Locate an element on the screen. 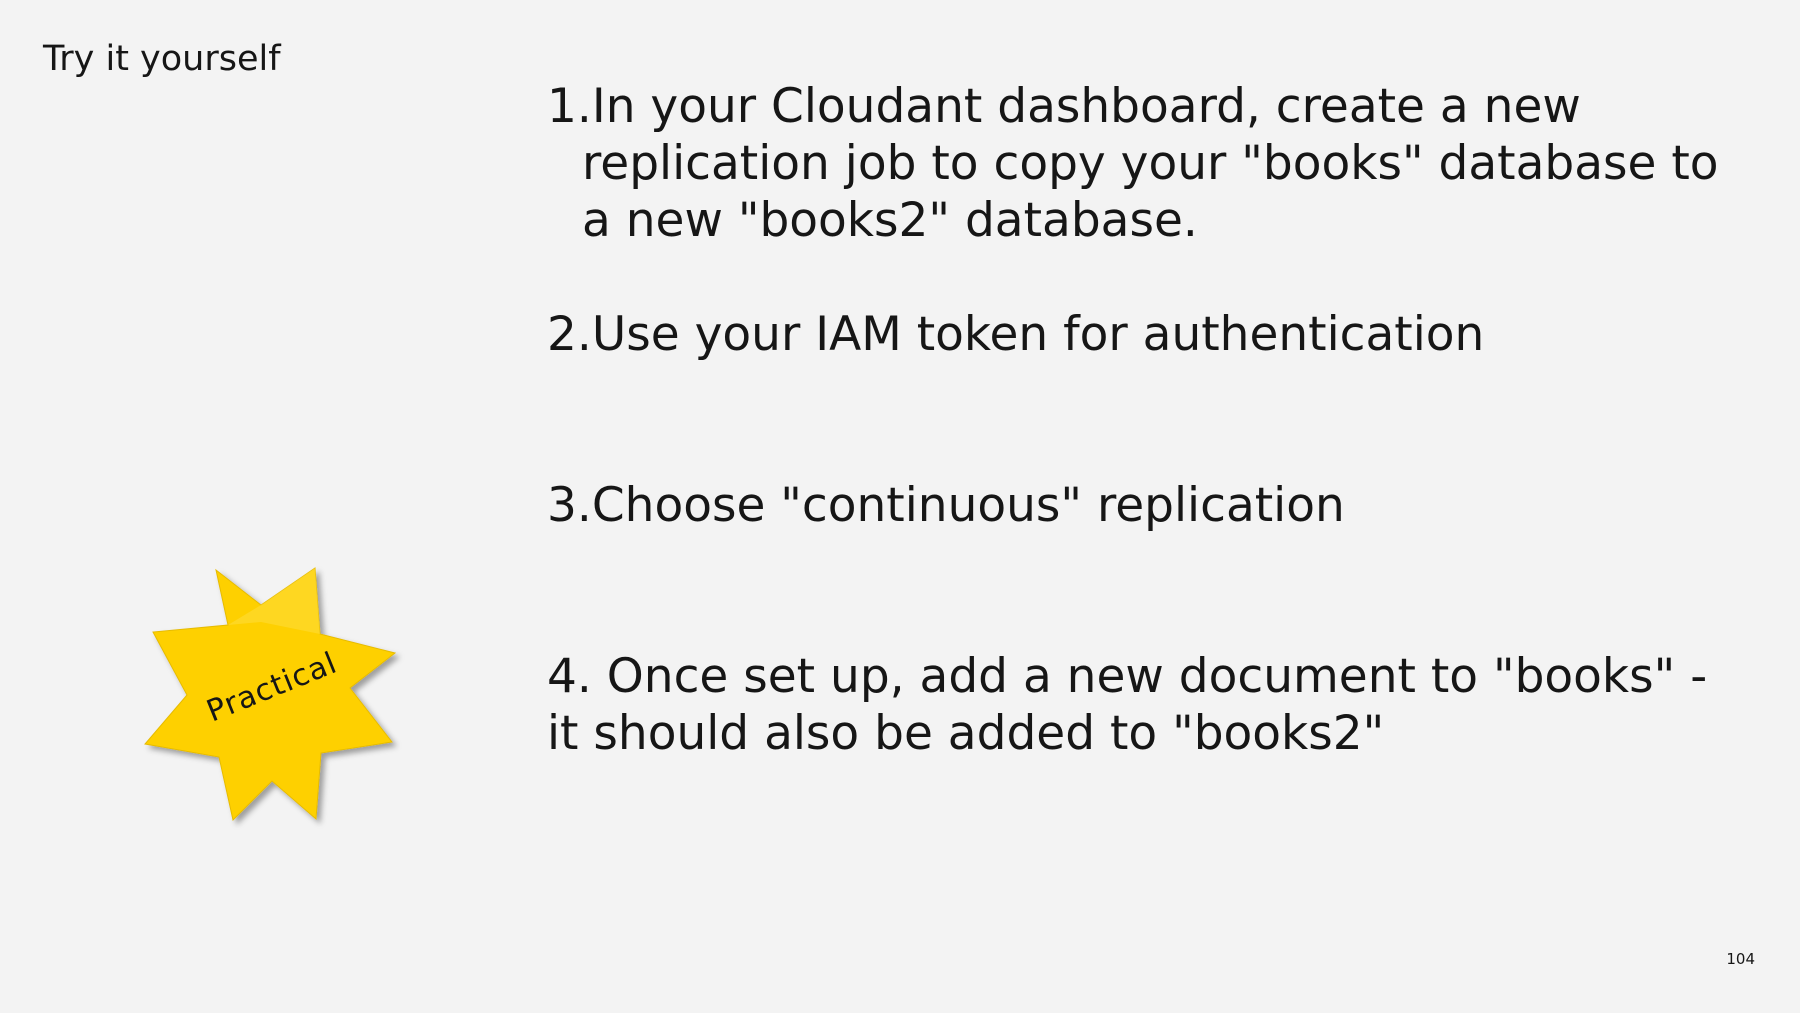 This screenshot has height=1013, width=1800. step-number: 4. is located at coordinates (569, 676).